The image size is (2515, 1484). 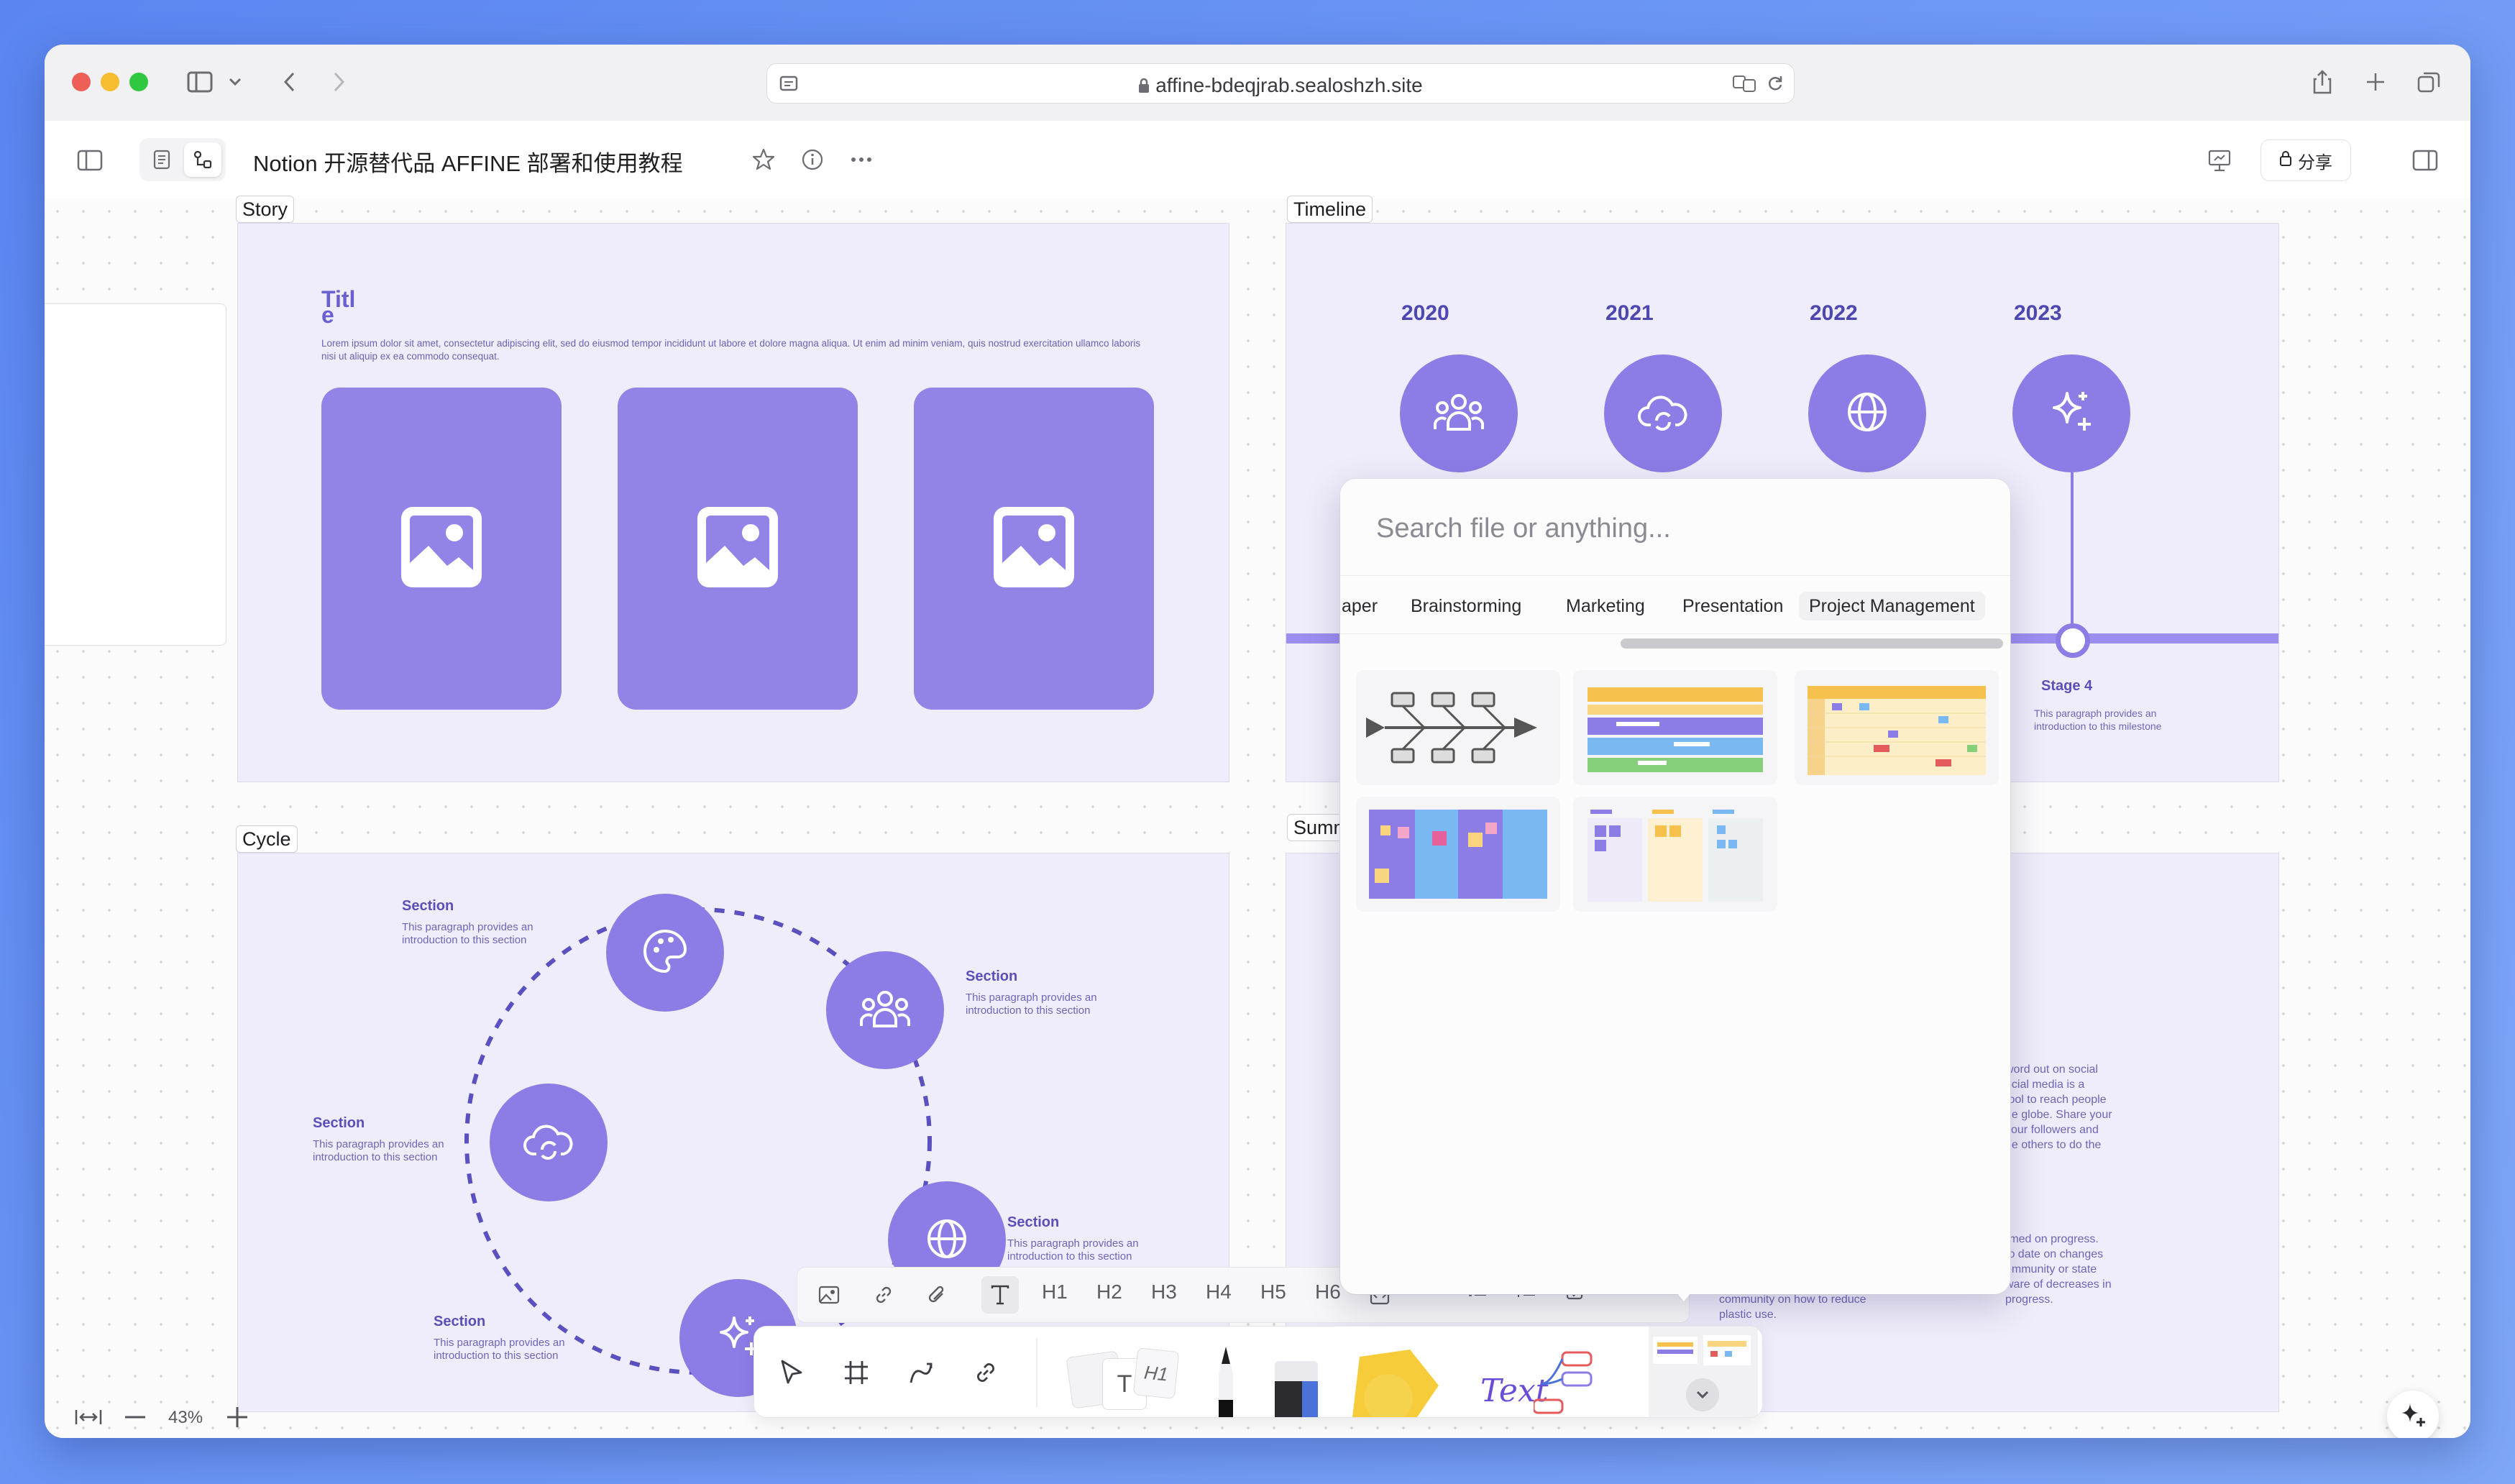 What do you see at coordinates (468, 161) in the screenshot?
I see `doc-title: Notion 开源替代品 AFFINE 部署和使用教程` at bounding box center [468, 161].